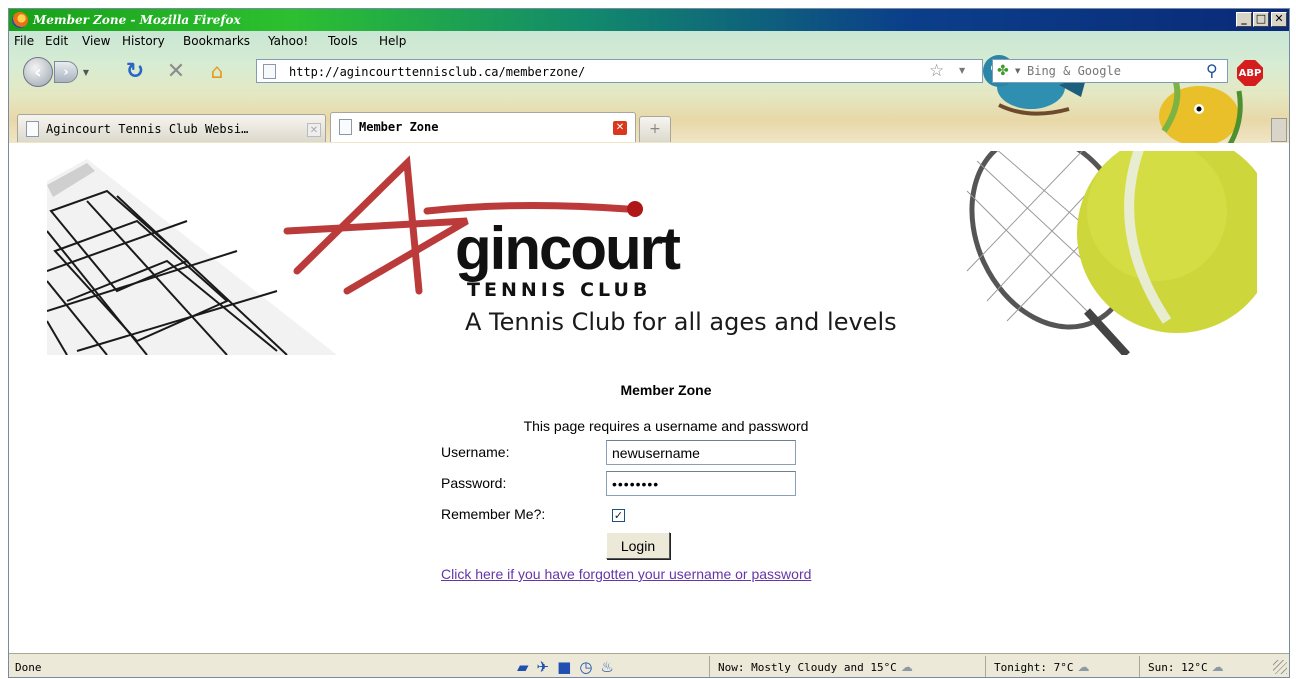 This screenshot has height=679, width=1296. Describe the element at coordinates (1034, 667) in the screenshot. I see `weather-tonight-text: Tonight: 7°C` at that location.